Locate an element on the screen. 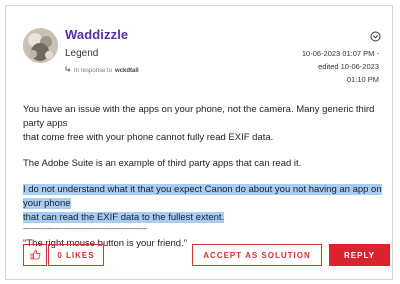 This screenshot has height=284, width=400. like-button is located at coordinates (35, 255).